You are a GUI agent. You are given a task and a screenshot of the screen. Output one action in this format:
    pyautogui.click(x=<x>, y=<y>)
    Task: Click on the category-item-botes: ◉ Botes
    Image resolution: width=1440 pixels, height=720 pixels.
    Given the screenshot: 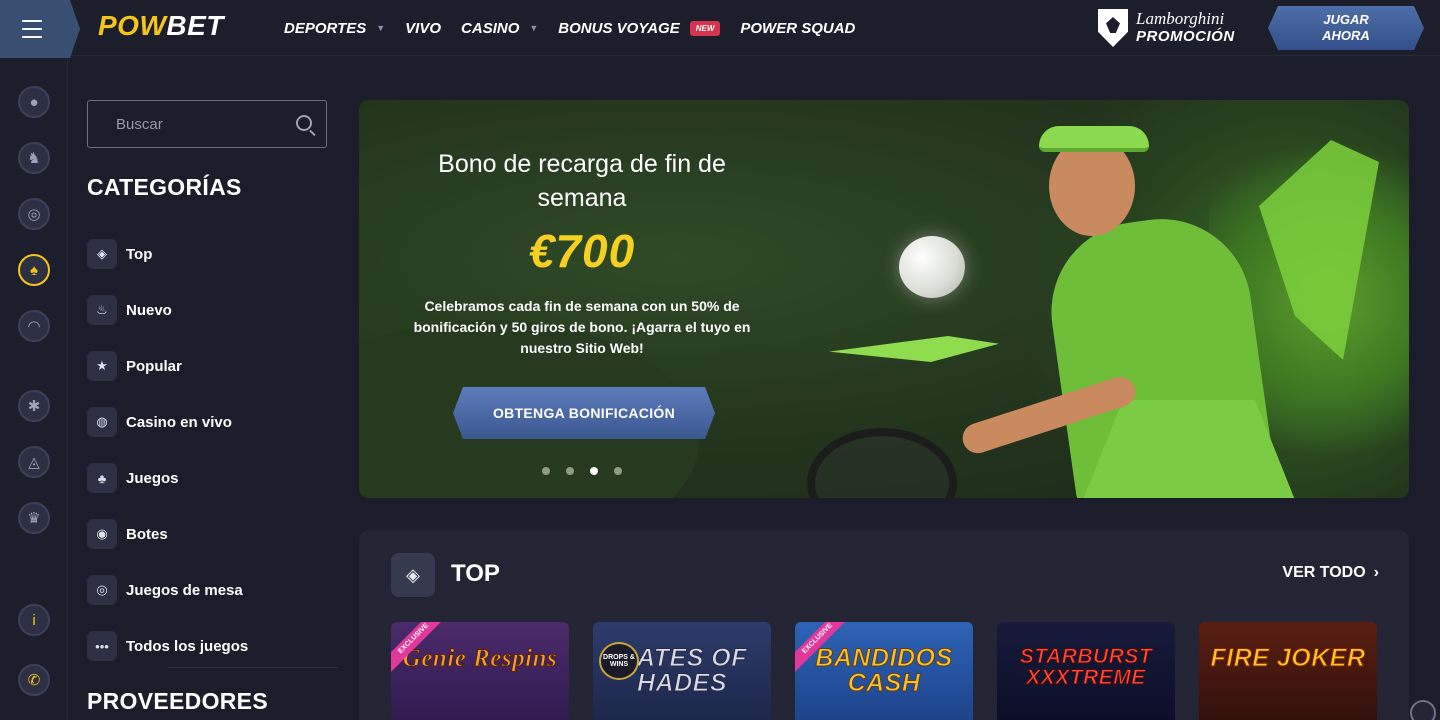 What is the action you would take?
    pyautogui.click(x=207, y=534)
    